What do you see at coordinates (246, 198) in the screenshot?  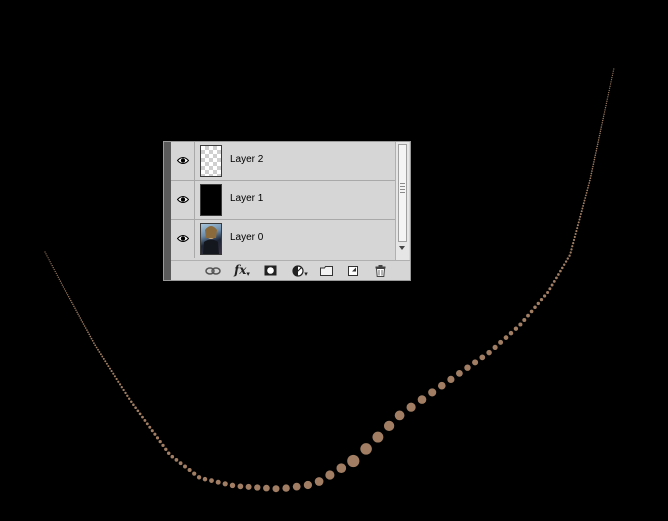 I see `layer-name: Layer 1` at bounding box center [246, 198].